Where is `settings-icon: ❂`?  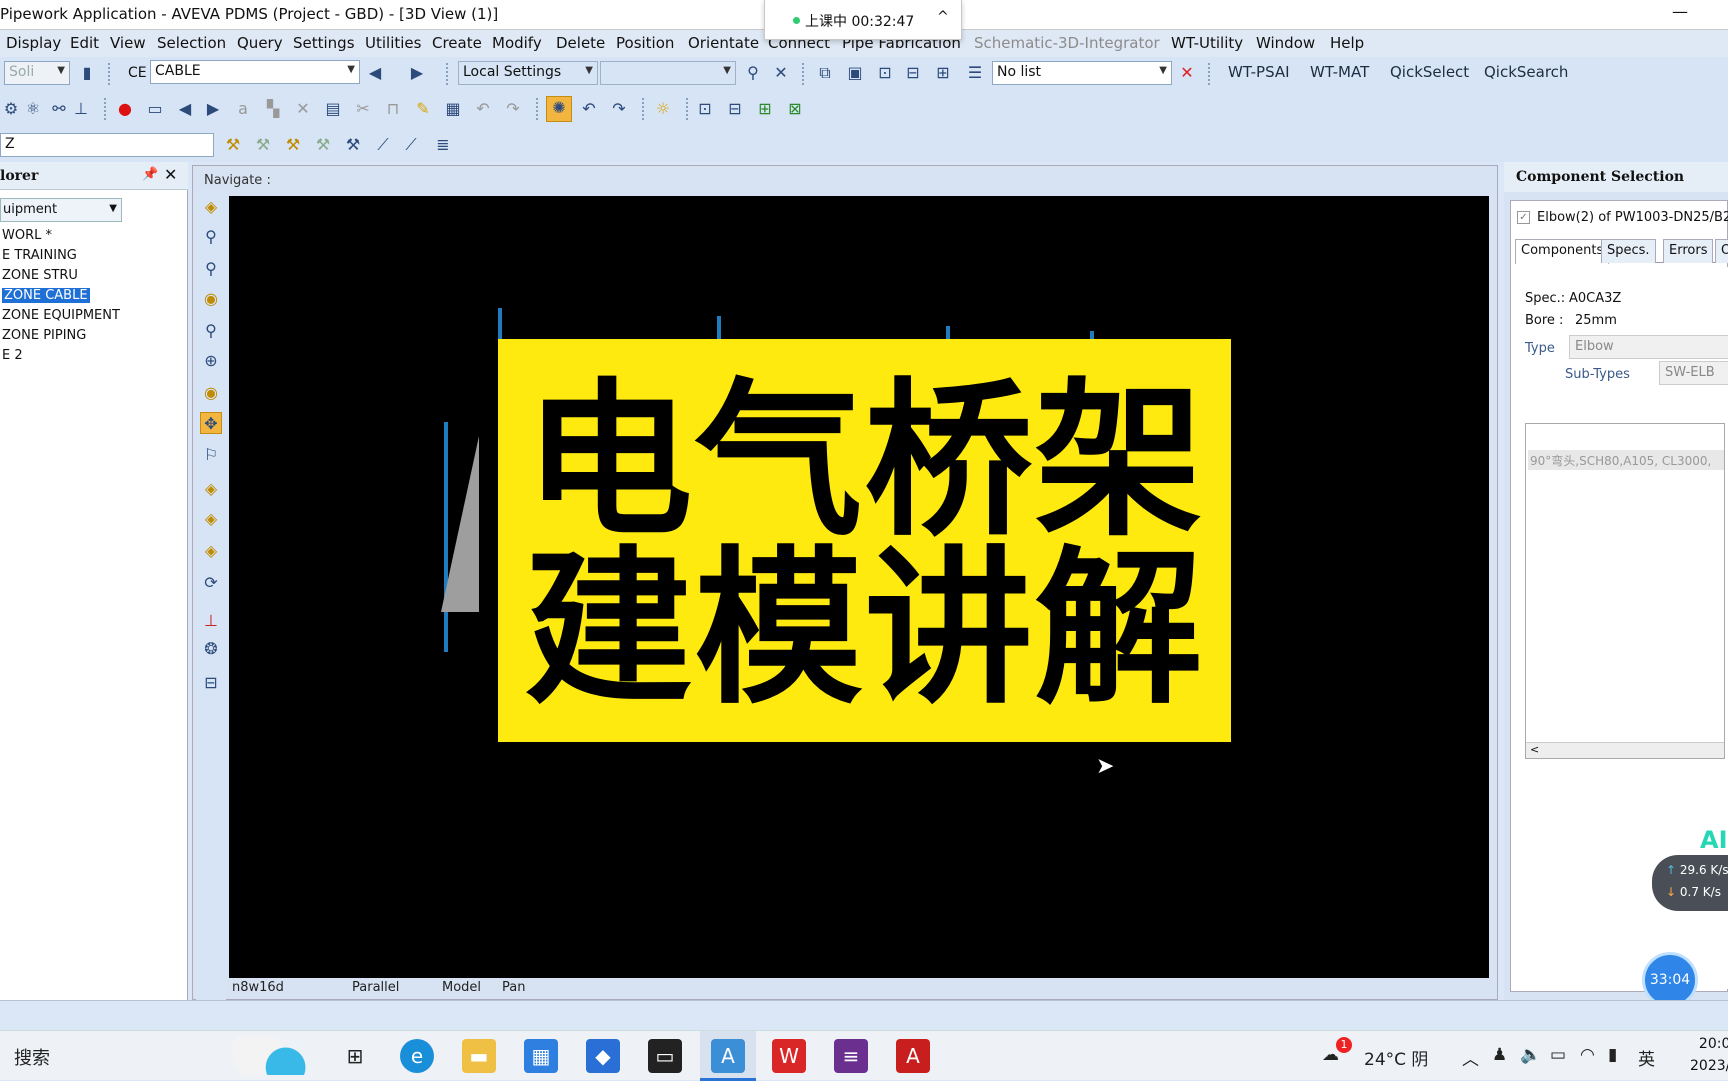 settings-icon: ❂ is located at coordinates (211, 649).